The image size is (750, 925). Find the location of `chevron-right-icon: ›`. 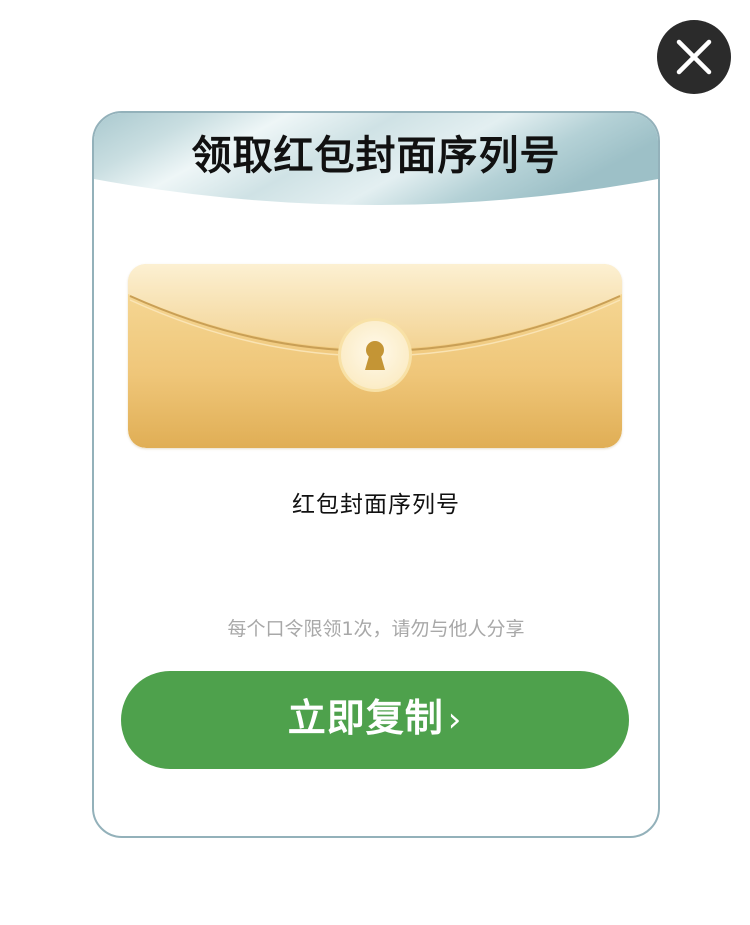

chevron-right-icon: › is located at coordinates (455, 720).